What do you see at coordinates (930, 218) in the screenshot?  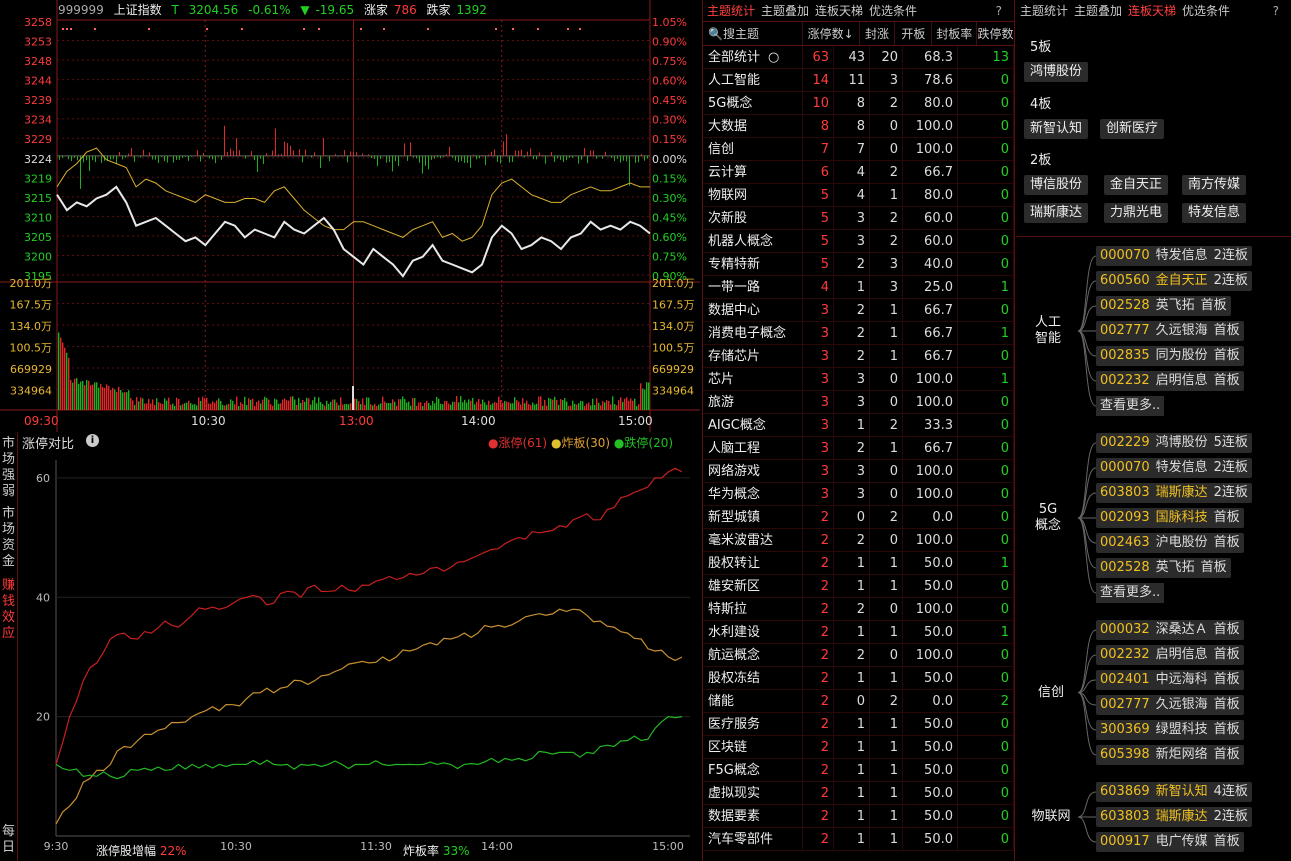 I see `seal-rate: 60.0` at bounding box center [930, 218].